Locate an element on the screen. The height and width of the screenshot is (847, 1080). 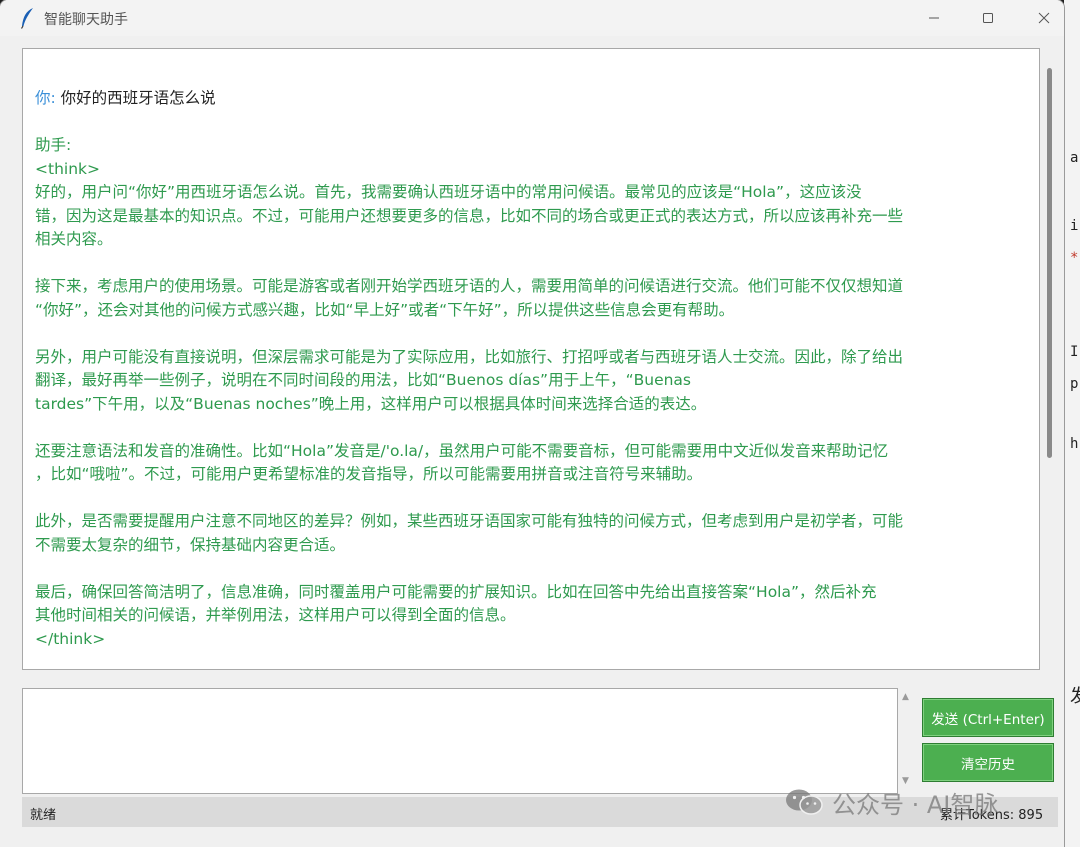
maximize-button is located at coordinates (988, 18).